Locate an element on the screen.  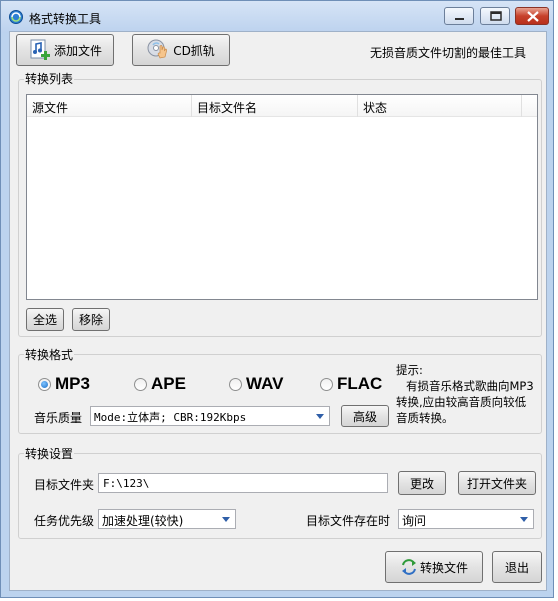
maximize-button is located at coordinates (495, 16).